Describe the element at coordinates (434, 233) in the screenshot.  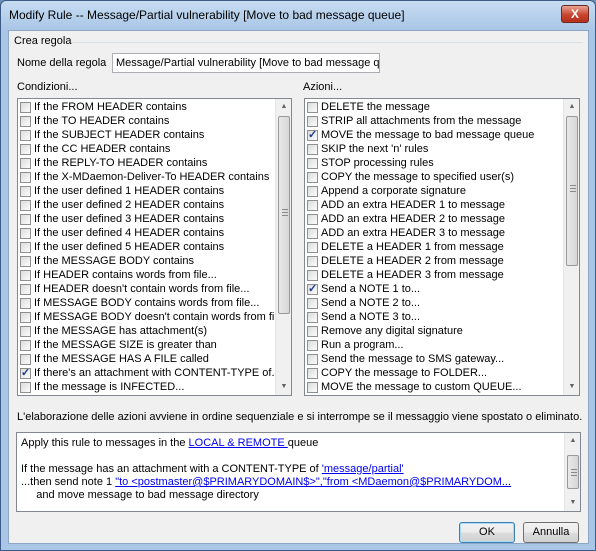
I see `action-item: ADD an extra HEADER 3 to message` at that location.